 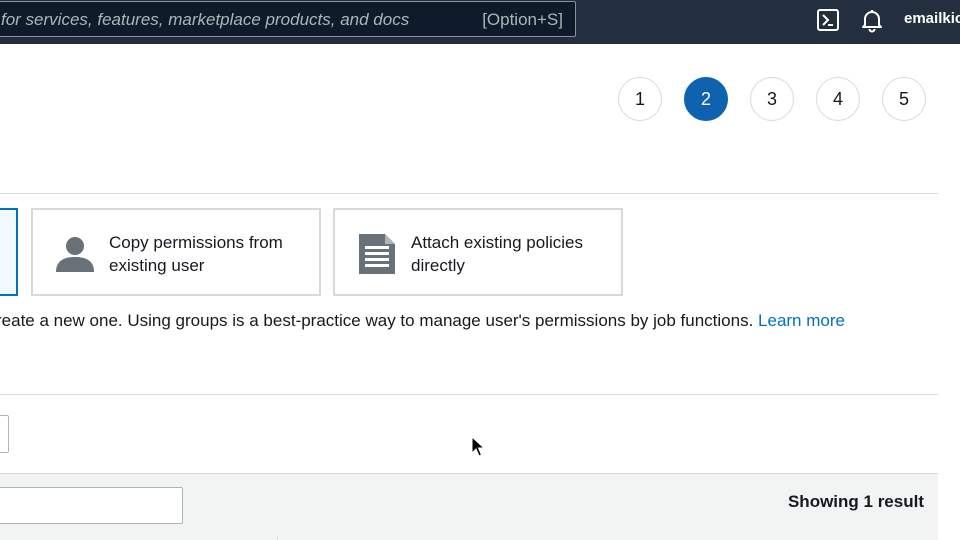 I want to click on option-copy-permissions: Copy permissions from existing user, so click(x=176, y=252).